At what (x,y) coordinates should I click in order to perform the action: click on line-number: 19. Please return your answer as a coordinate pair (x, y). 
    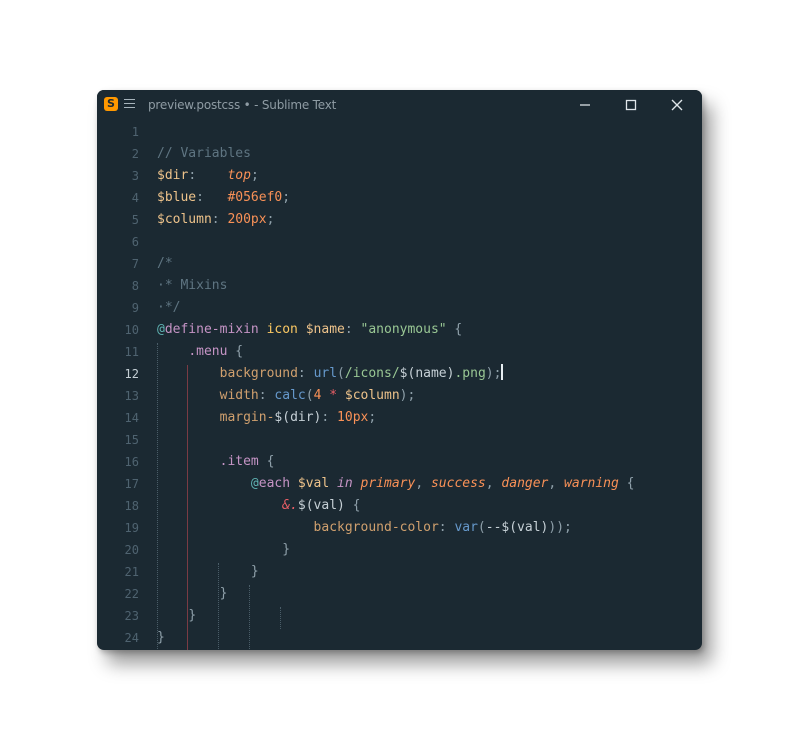
    Looking at the image, I should click on (118, 528).